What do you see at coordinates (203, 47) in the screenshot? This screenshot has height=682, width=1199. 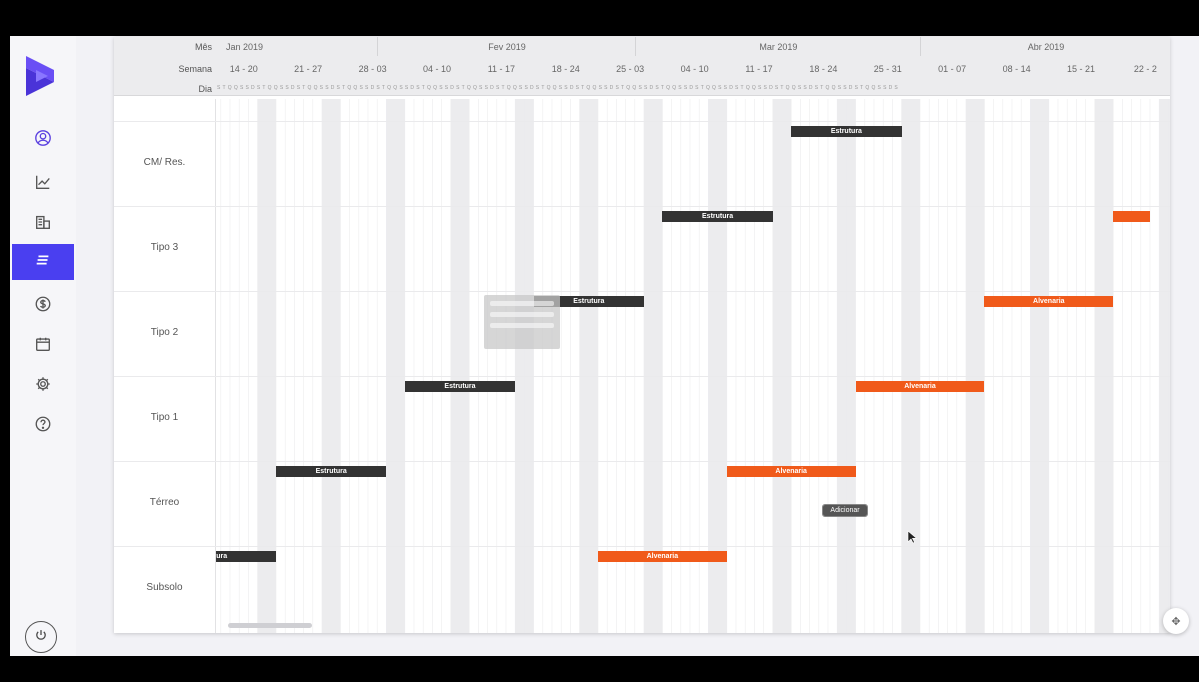 I see `month-header-label: Mês` at bounding box center [203, 47].